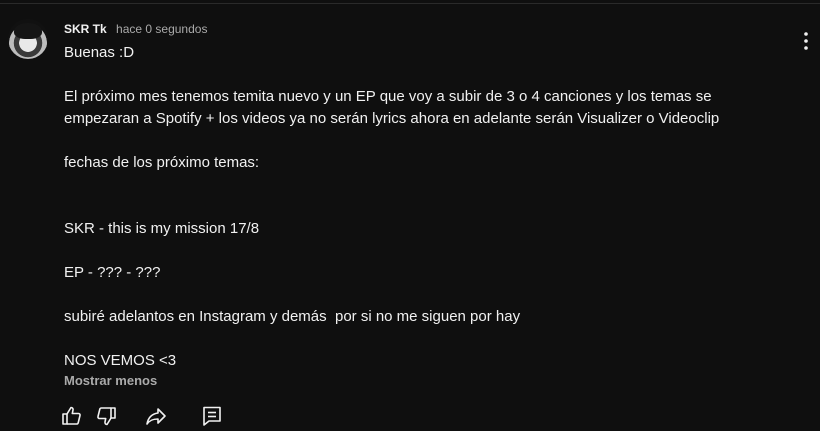 The image size is (820, 431). I want to click on comment-header: SKR Tk hace 0 segundos, so click(135, 29).